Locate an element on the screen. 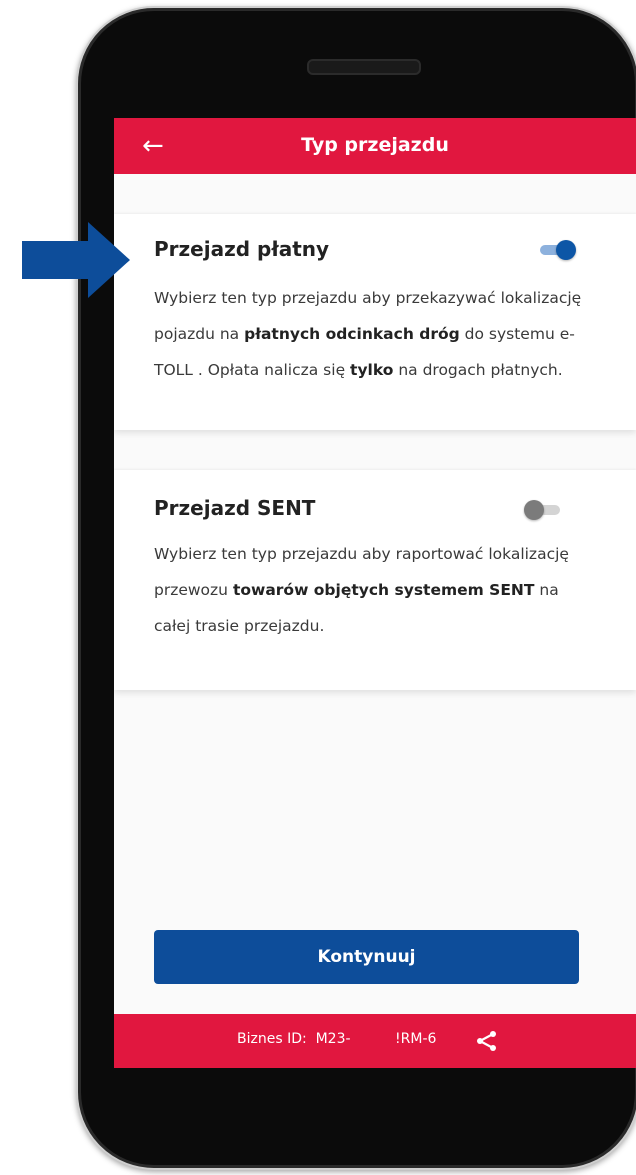  desc-bold: tylko is located at coordinates (372, 370).